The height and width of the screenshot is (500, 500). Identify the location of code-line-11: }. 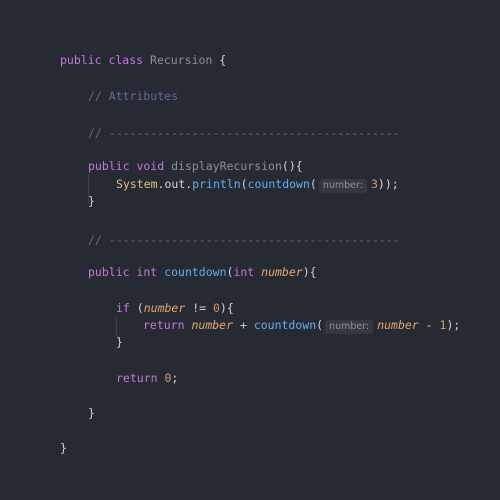
(119, 342).